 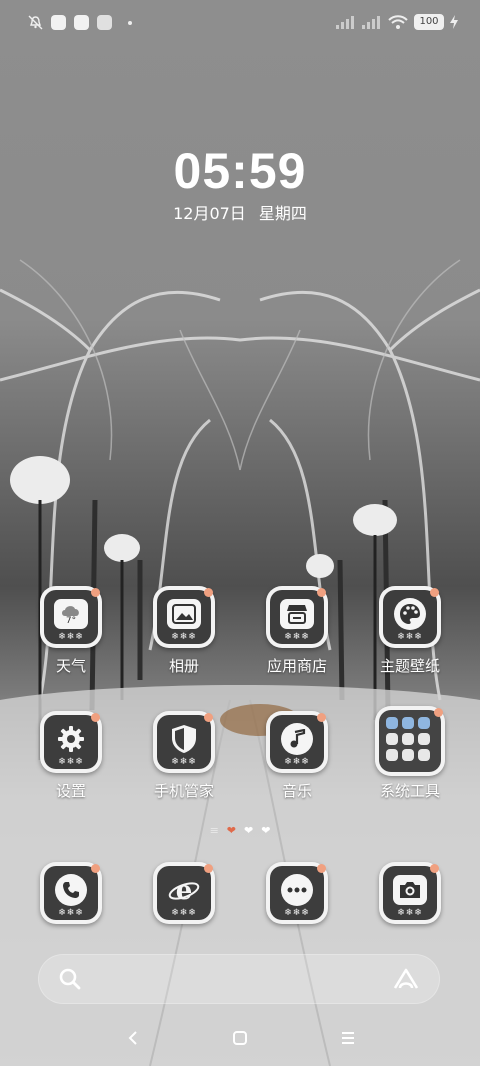 What do you see at coordinates (410, 741) in the screenshot?
I see `folder-icon` at bounding box center [410, 741].